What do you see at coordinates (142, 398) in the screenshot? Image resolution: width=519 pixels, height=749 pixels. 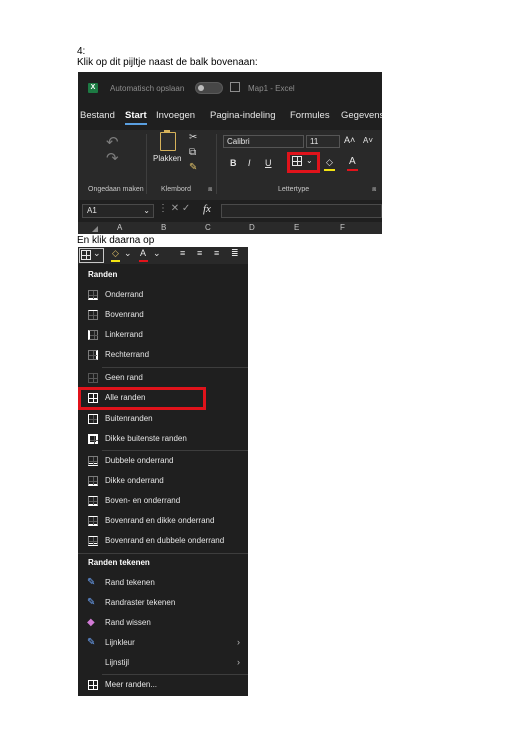 I see `alle-randen-highlight` at bounding box center [142, 398].